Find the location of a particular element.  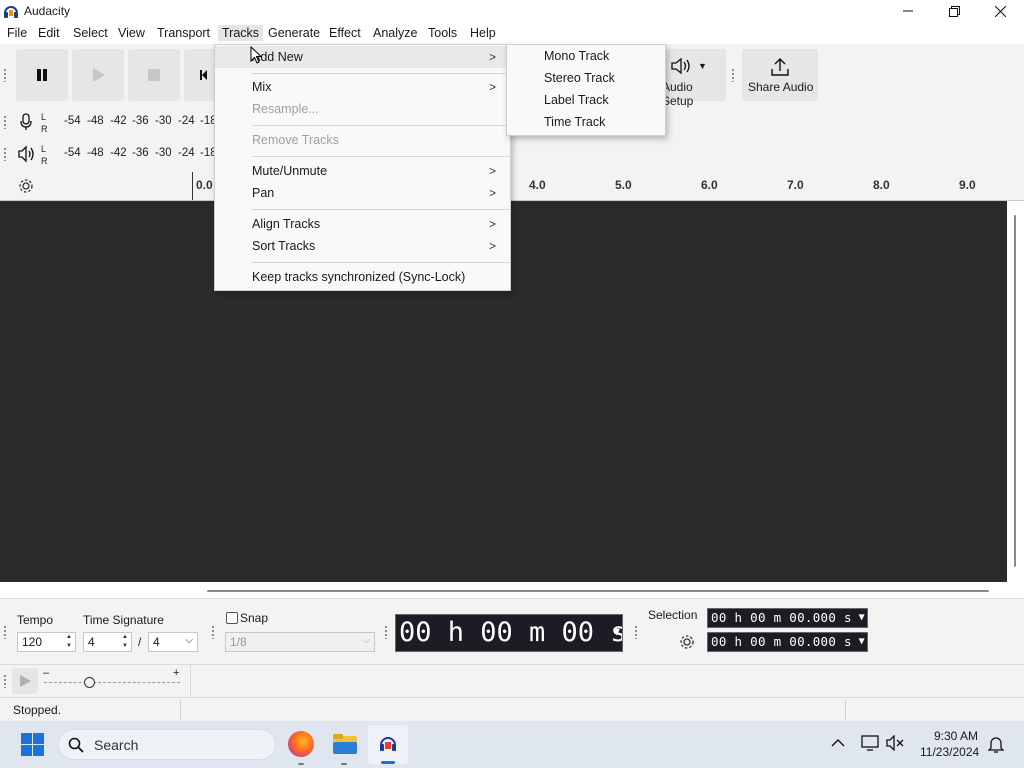

ruler-label: 8.0 is located at coordinates (881, 185).